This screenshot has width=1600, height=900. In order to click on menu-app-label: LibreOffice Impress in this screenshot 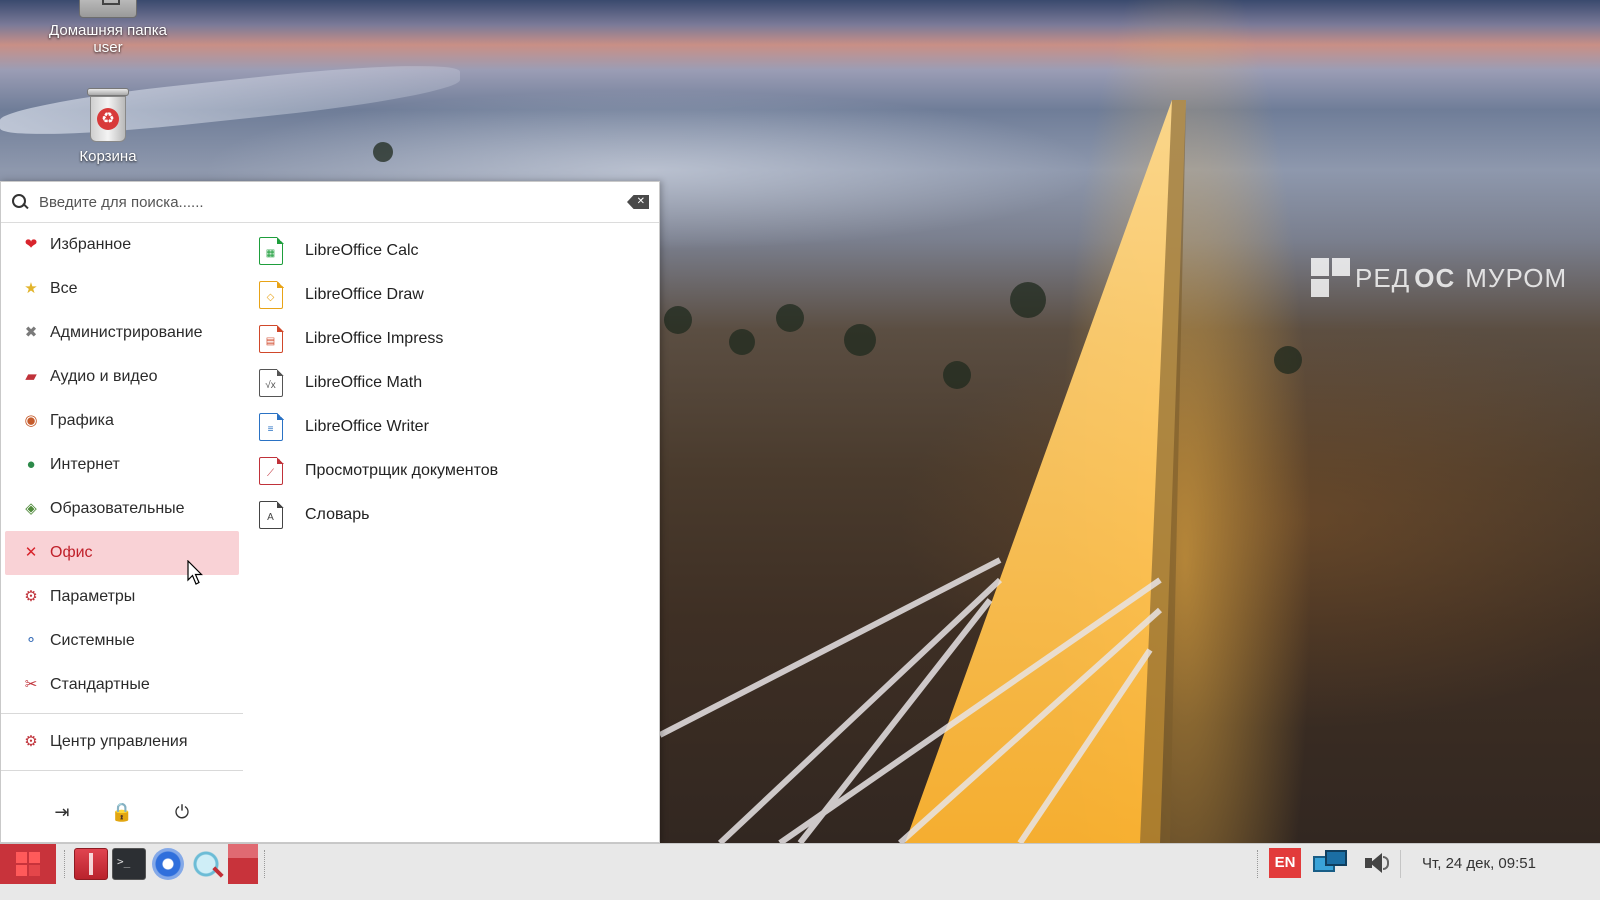, I will do `click(374, 338)`.